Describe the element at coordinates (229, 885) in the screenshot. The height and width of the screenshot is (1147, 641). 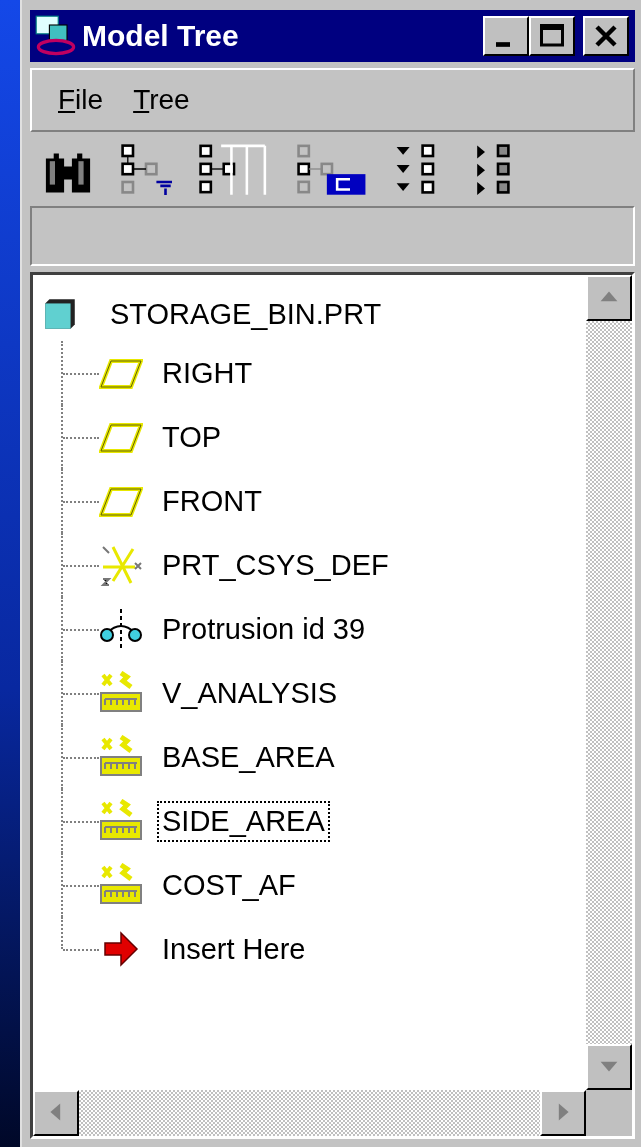
I see `feature-label: COST_AF` at that location.